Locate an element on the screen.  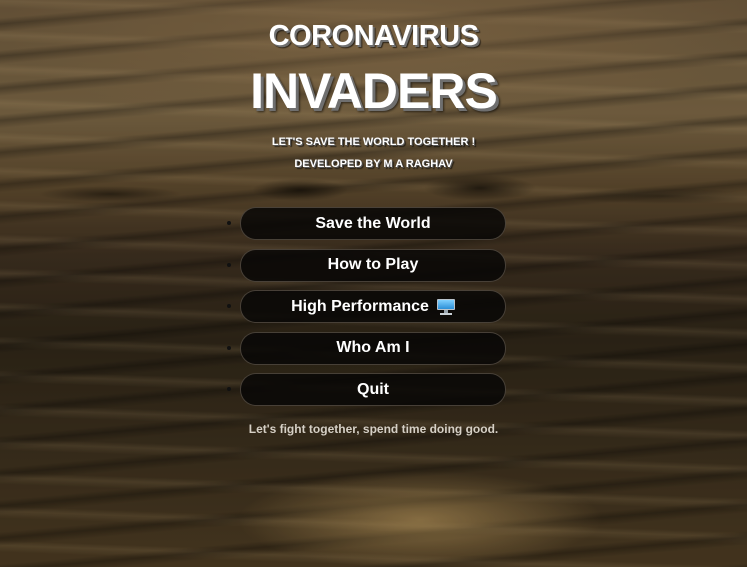
quit-button: Quit is located at coordinates (373, 389).